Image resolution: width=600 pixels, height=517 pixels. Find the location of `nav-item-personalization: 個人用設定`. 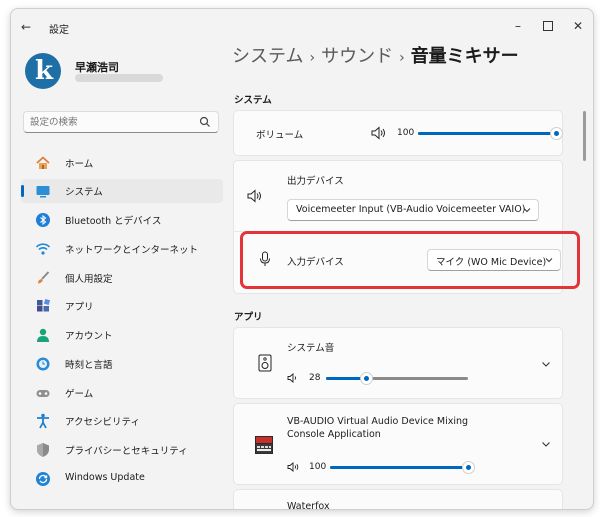

nav-item-personalization: 個人用設定 is located at coordinates (122, 278).